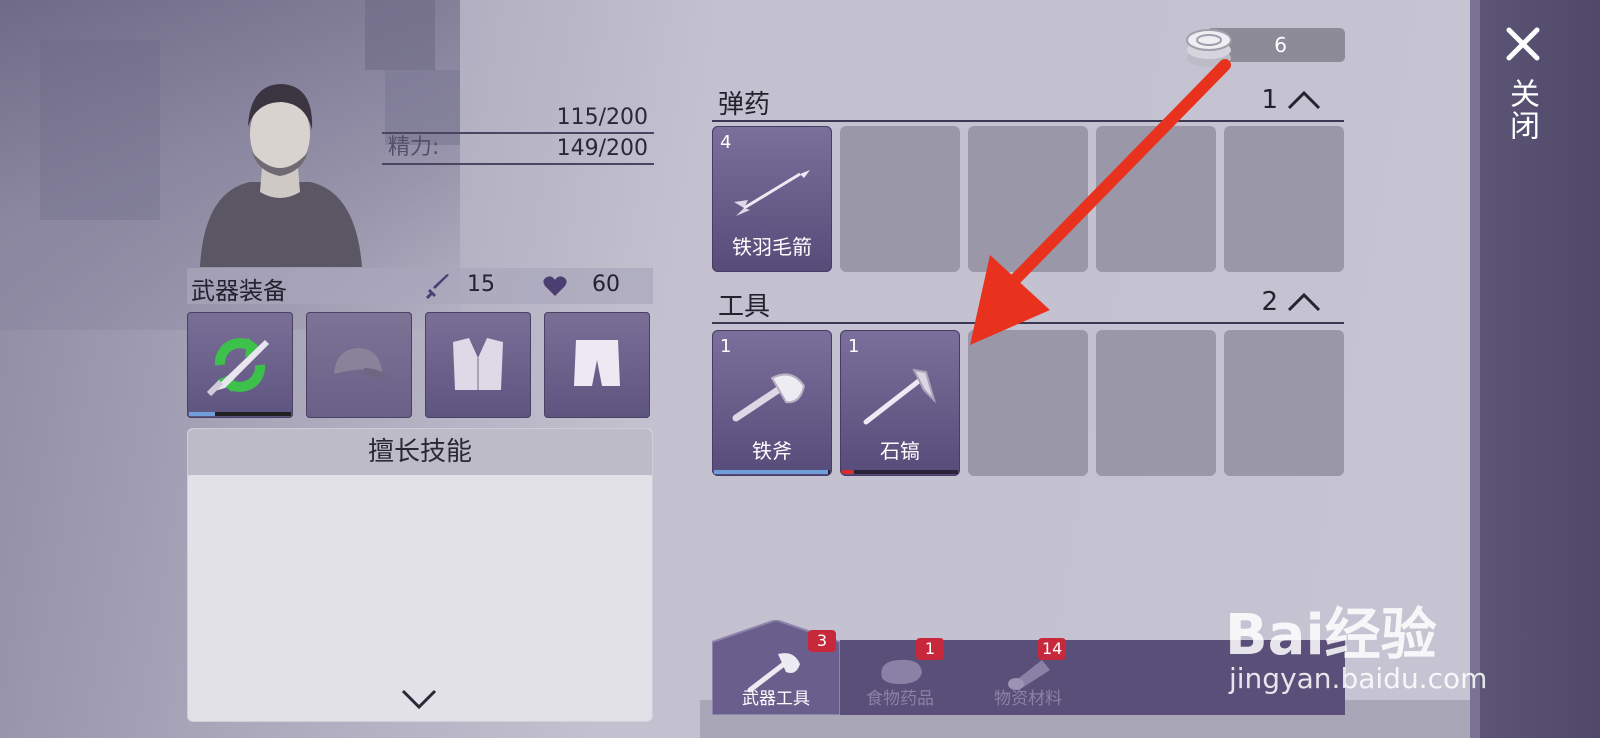 The height and width of the screenshot is (738, 1600). I want to click on pickaxe-icon, so click(900, 396).